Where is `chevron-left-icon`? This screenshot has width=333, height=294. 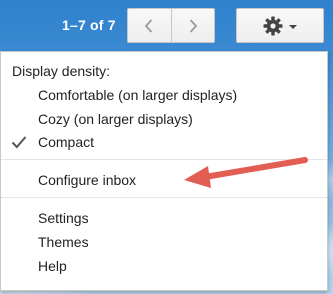 chevron-left-icon is located at coordinates (149, 25).